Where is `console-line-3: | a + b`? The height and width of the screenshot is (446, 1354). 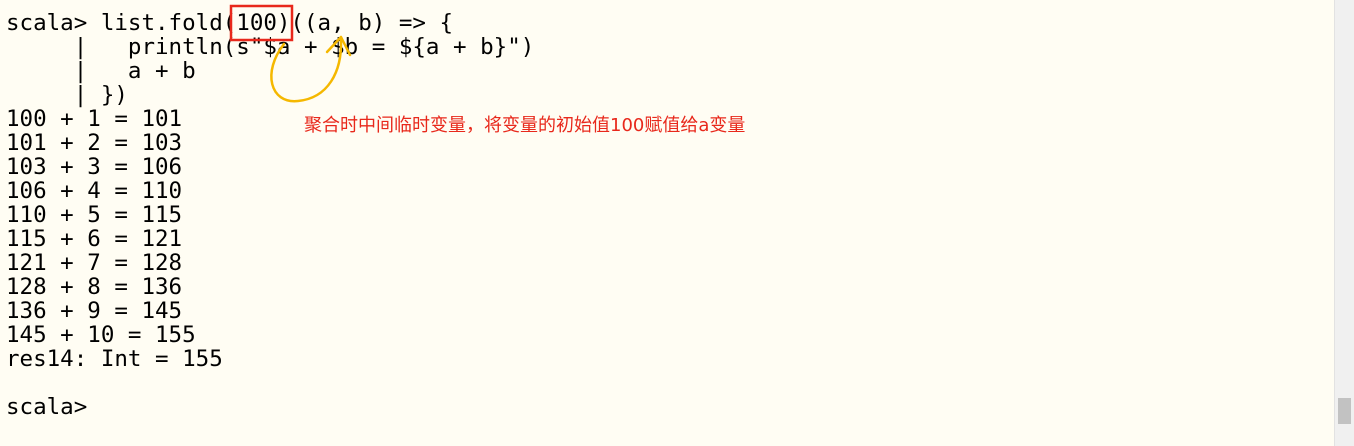
console-line-3: | a + b is located at coordinates (101, 71).